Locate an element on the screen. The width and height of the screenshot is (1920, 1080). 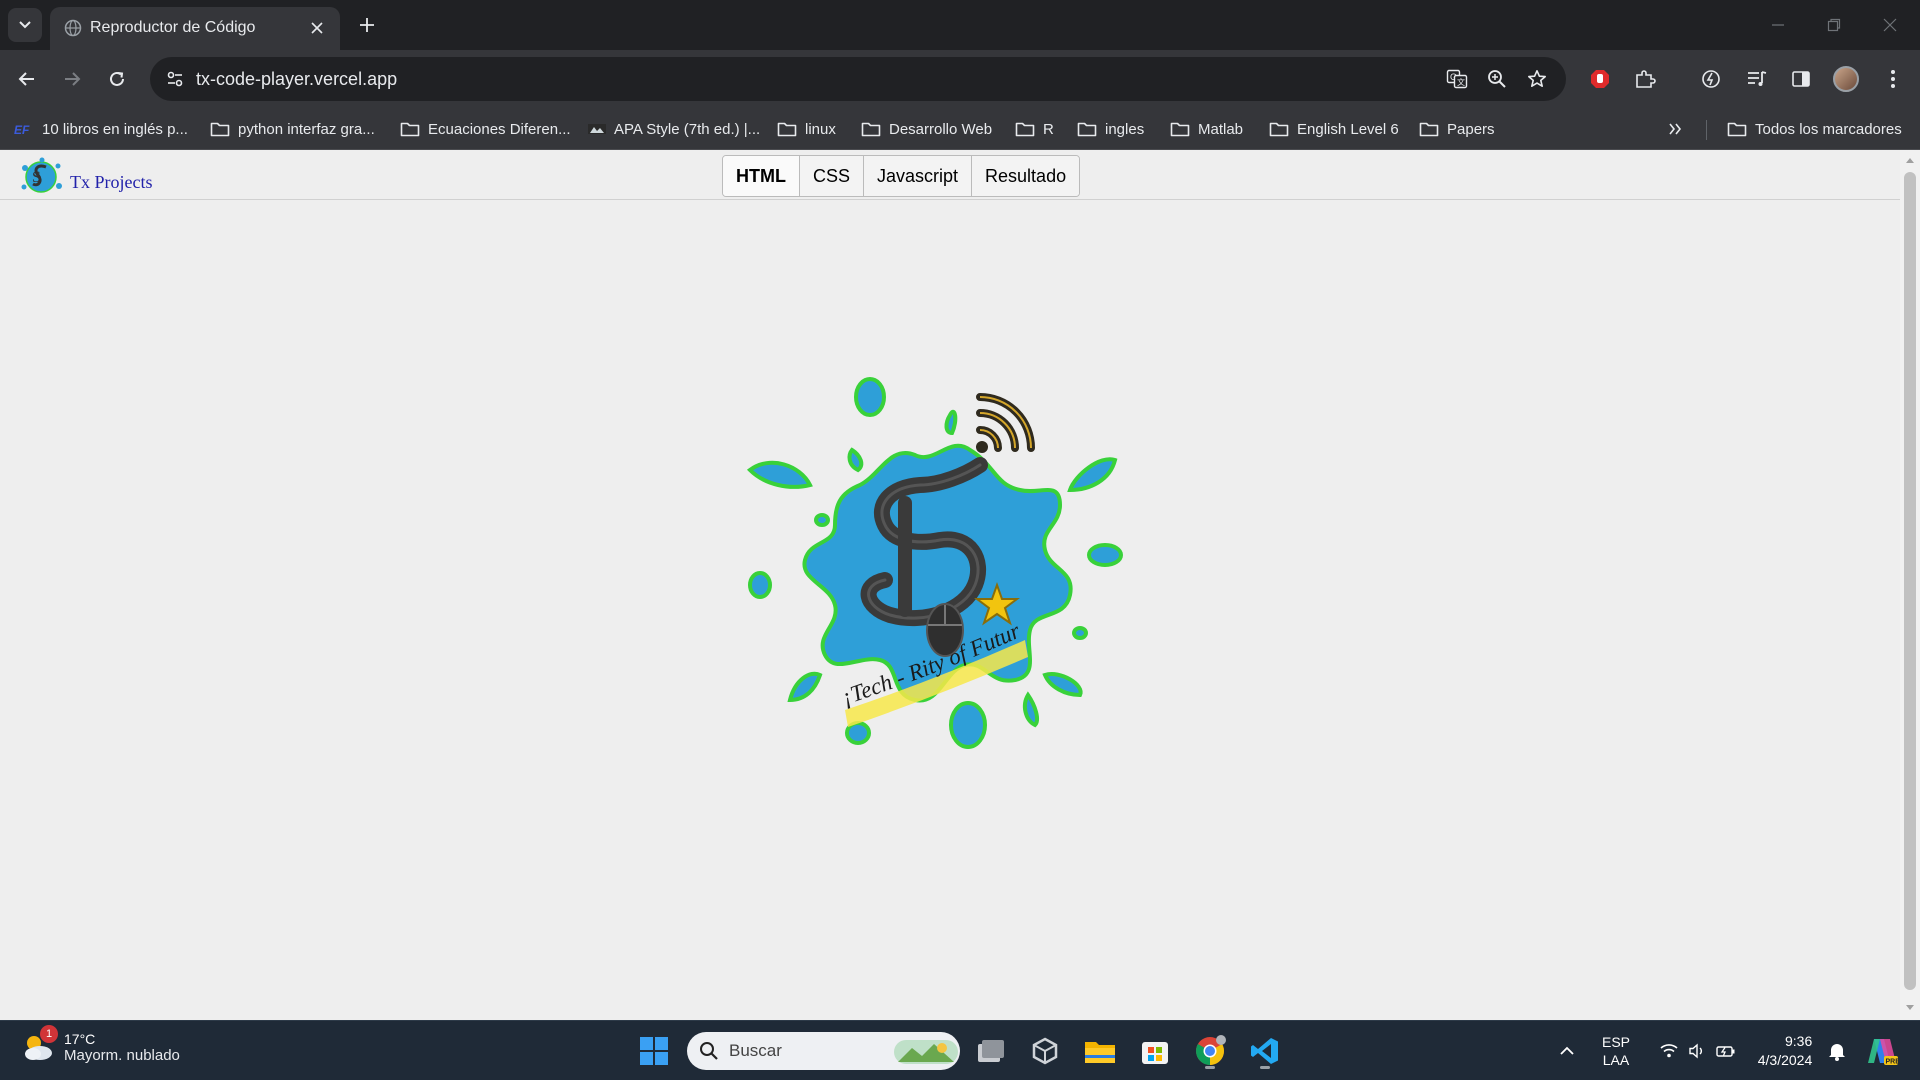
copilot-button: PRE is located at coordinates (1882, 1050).